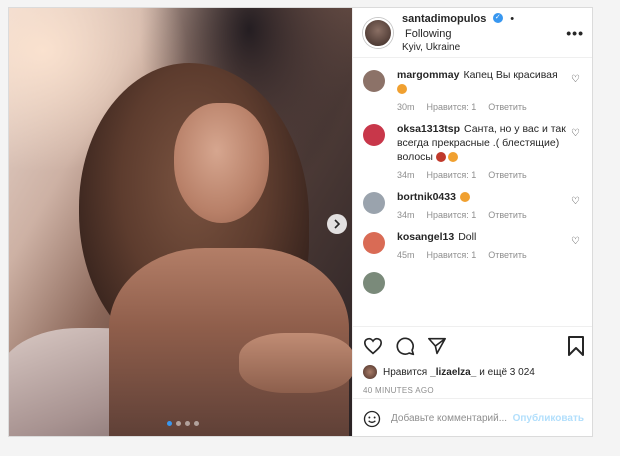 The image size is (620, 456). What do you see at coordinates (481, 255) in the screenshot?
I see `comment-meta: 45m Нравится: 1 Ответить` at bounding box center [481, 255].